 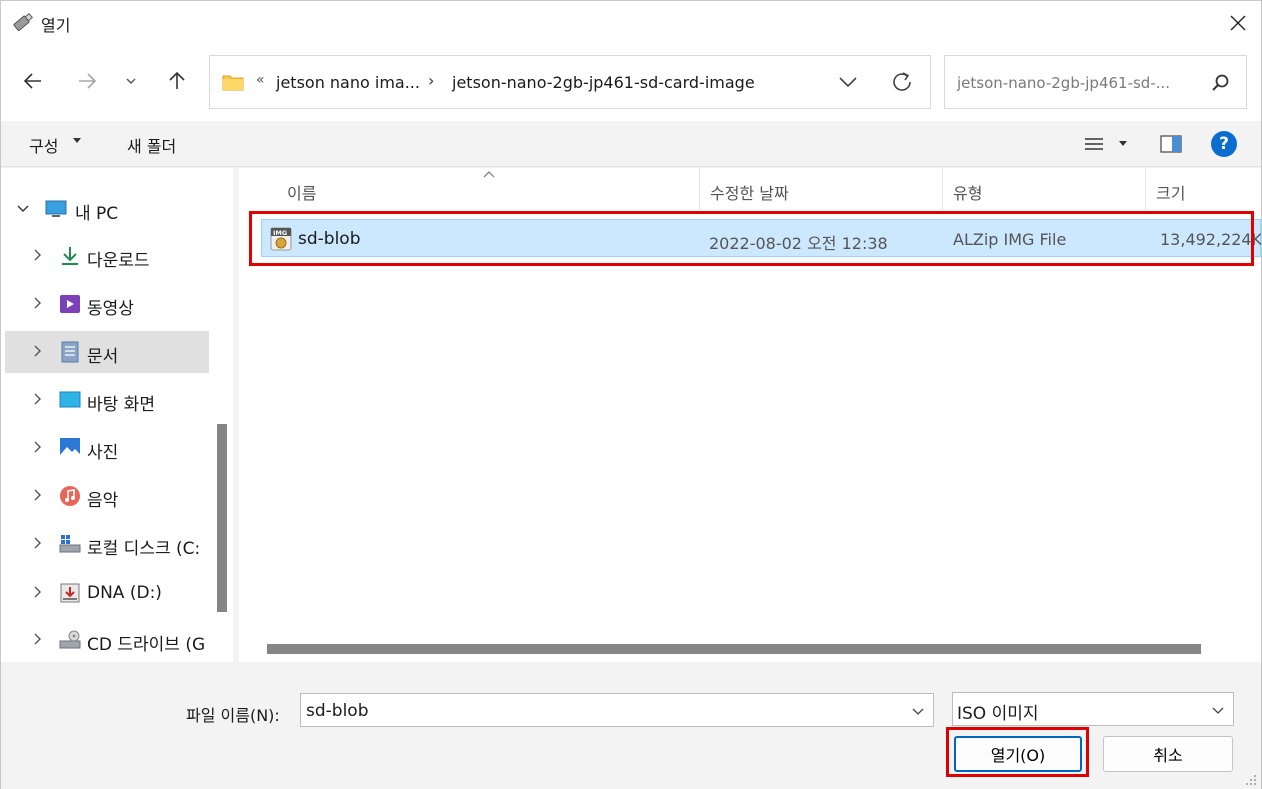 What do you see at coordinates (151, 145) in the screenshot?
I see `new-folder-button: 새 폴더` at bounding box center [151, 145].